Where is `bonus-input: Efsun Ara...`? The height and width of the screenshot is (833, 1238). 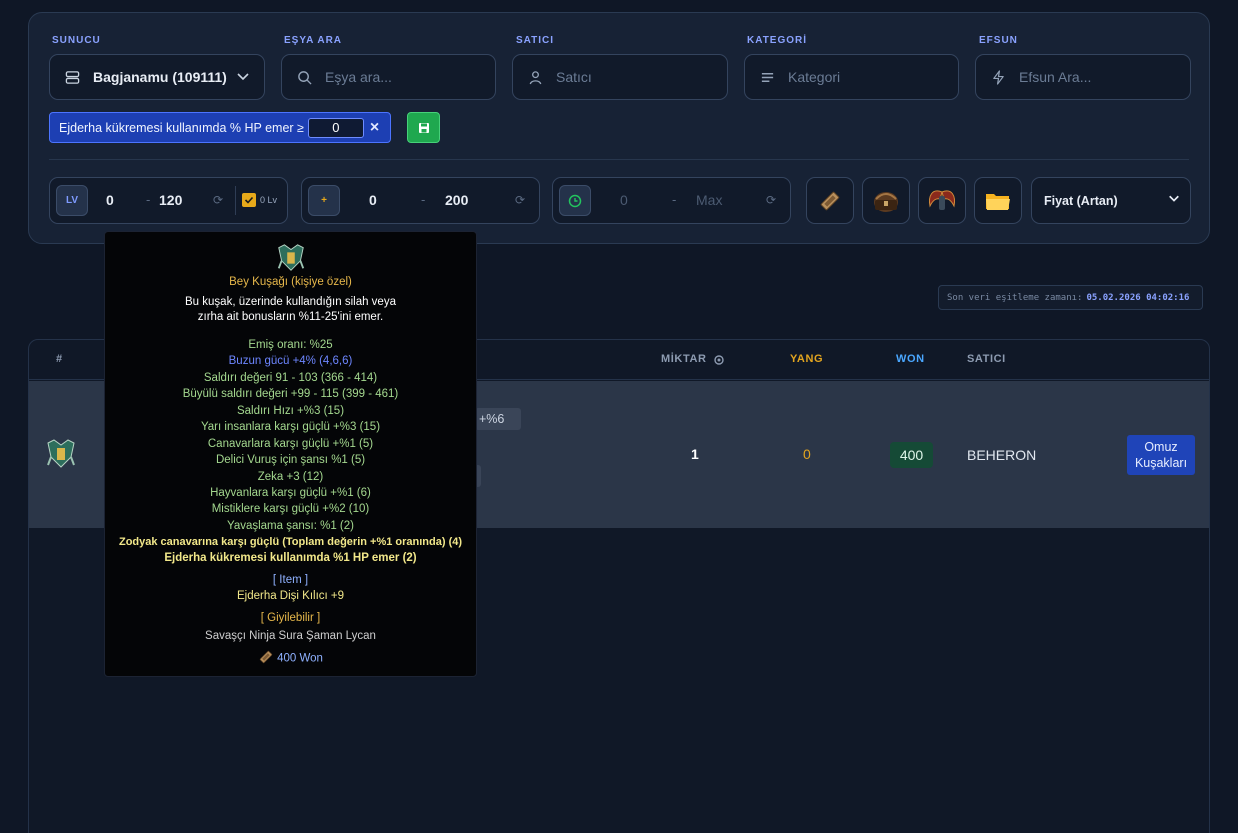 bonus-input: Efsun Ara... is located at coordinates (1083, 77).